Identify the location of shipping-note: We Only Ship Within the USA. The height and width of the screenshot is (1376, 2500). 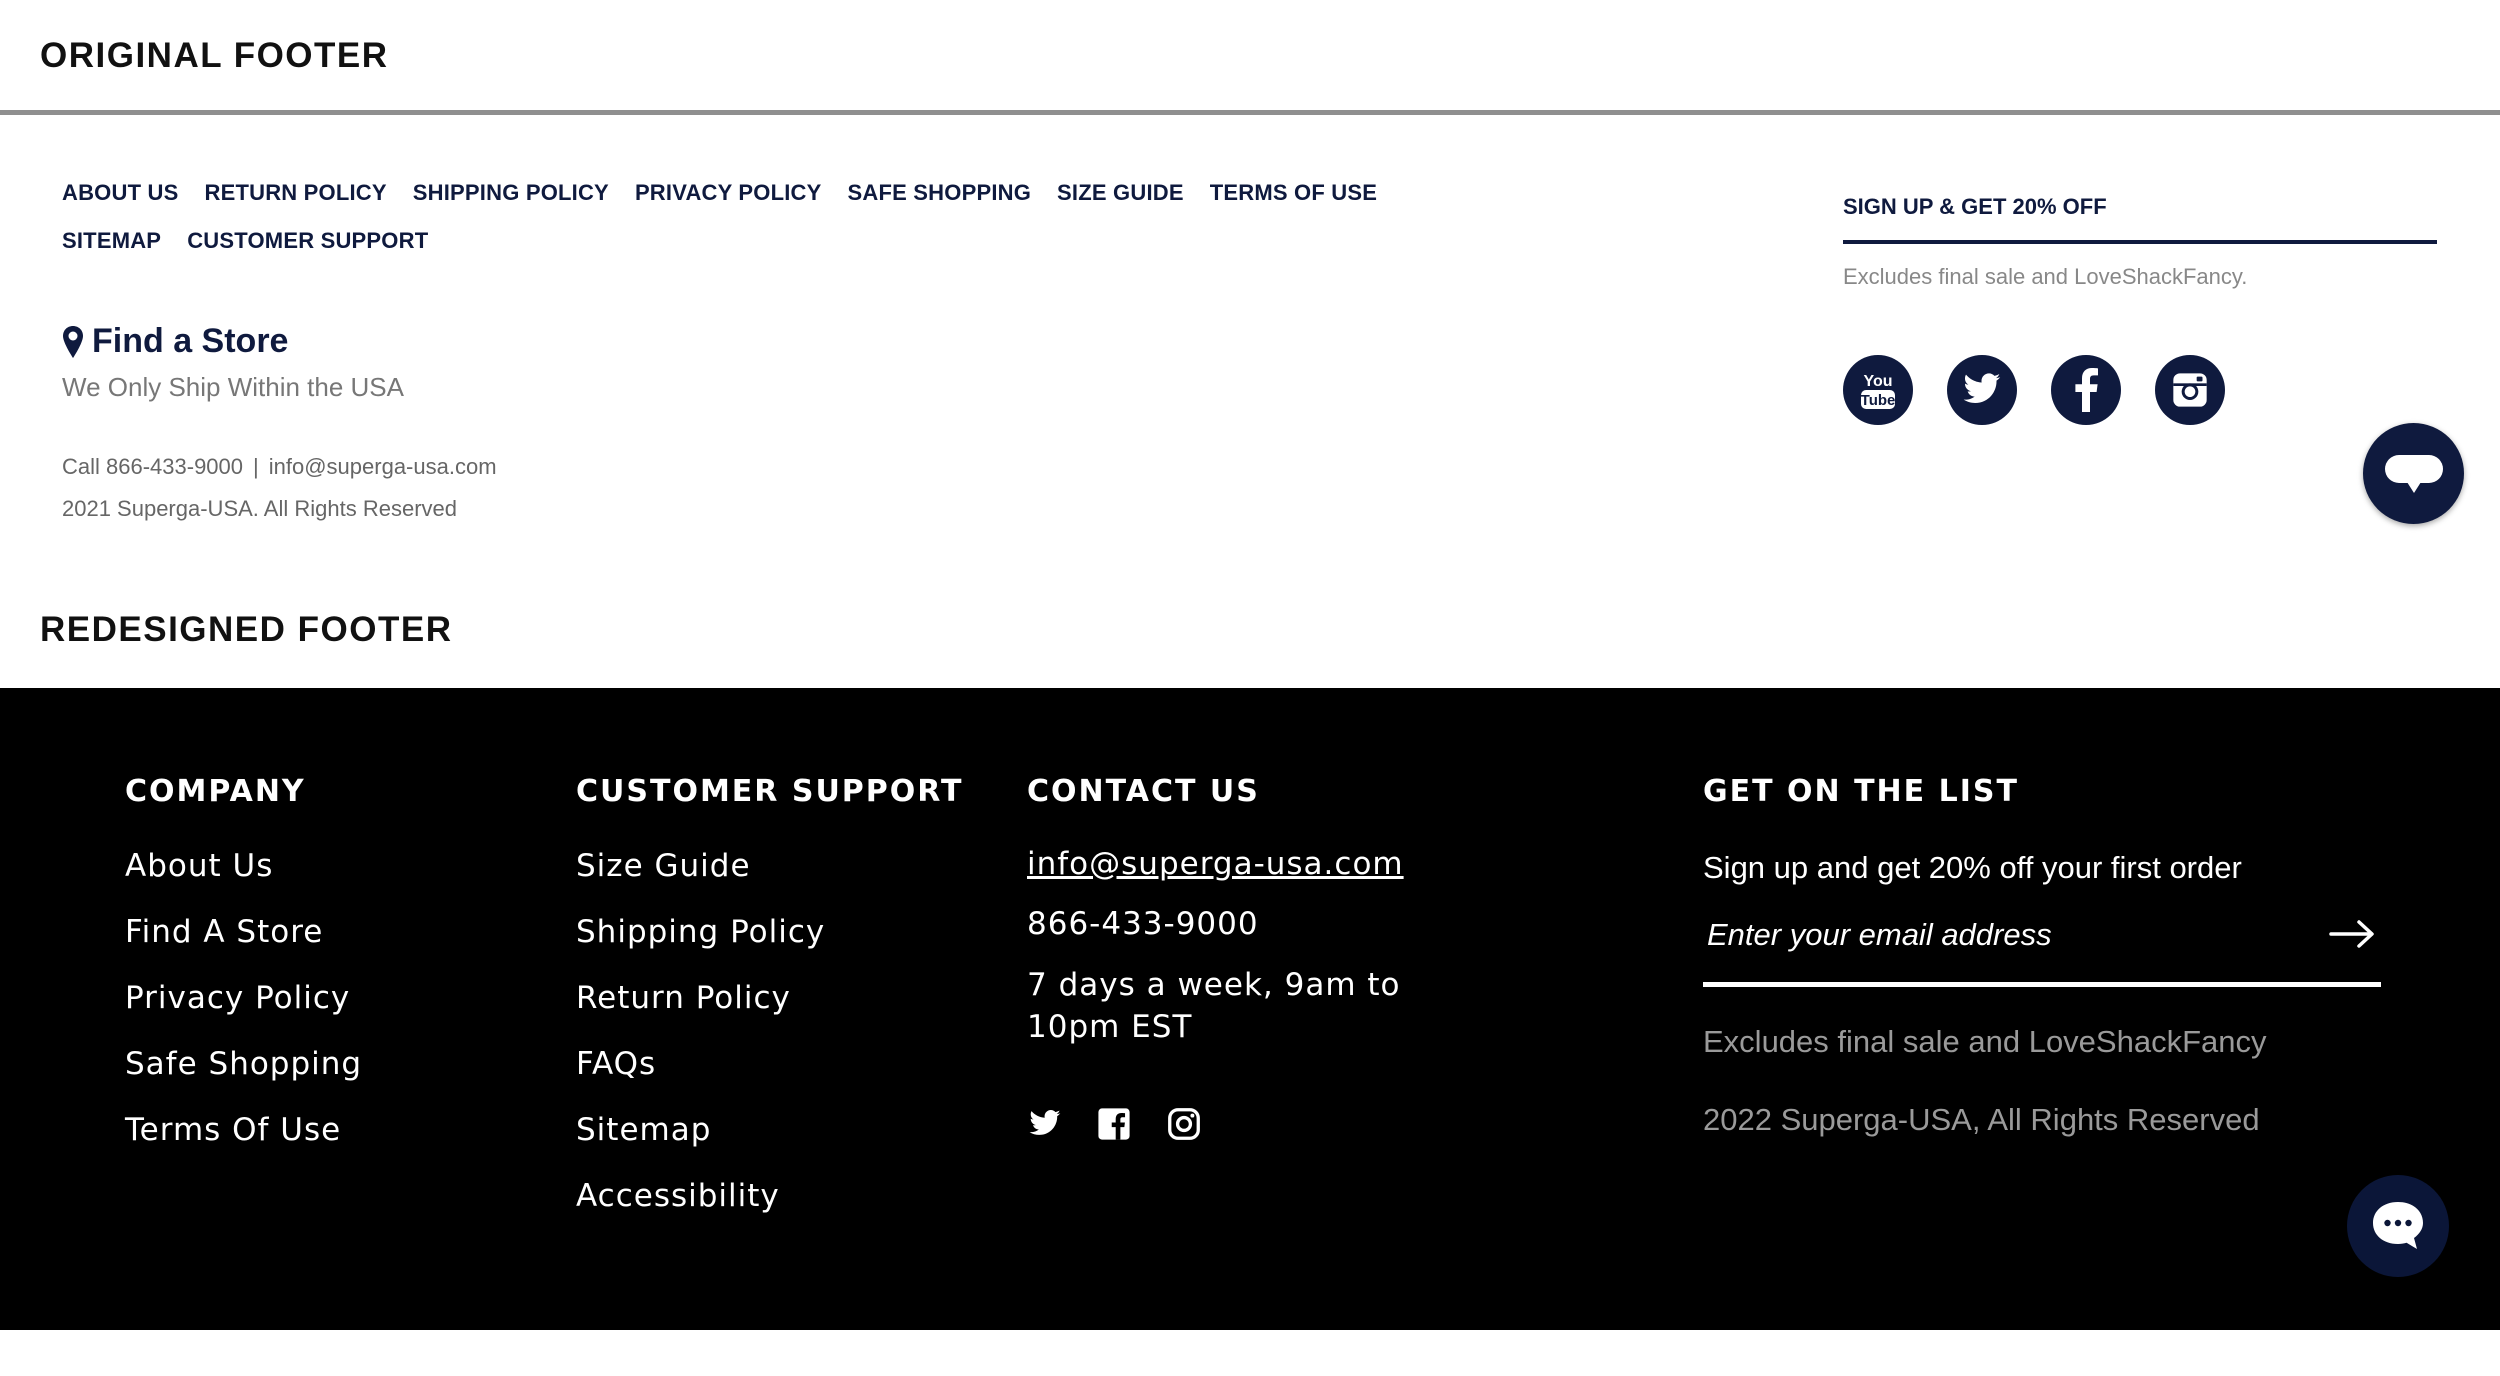
(233, 387).